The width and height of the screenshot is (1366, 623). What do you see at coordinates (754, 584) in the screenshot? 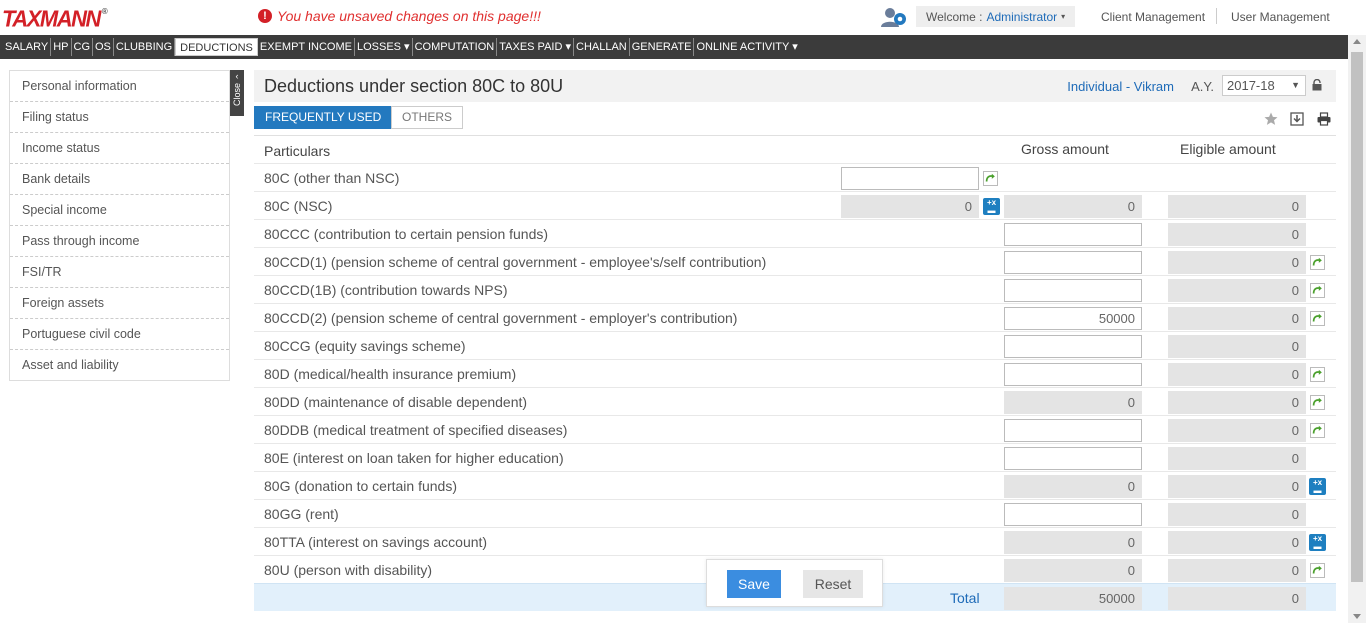
I see `save-button: Save` at bounding box center [754, 584].